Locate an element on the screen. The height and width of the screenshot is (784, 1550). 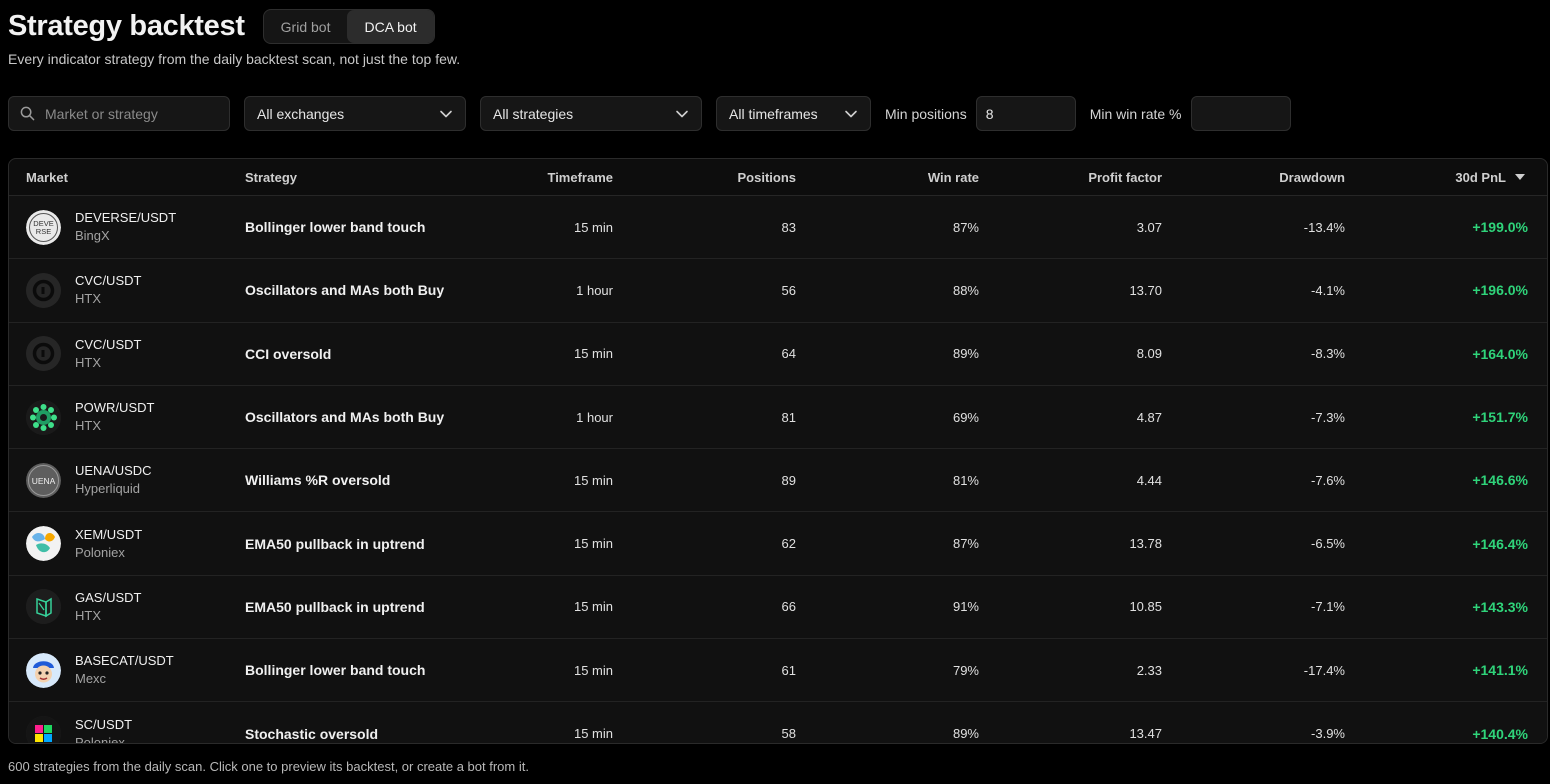
drawdown-value: -13.4% is located at coordinates (1324, 227).